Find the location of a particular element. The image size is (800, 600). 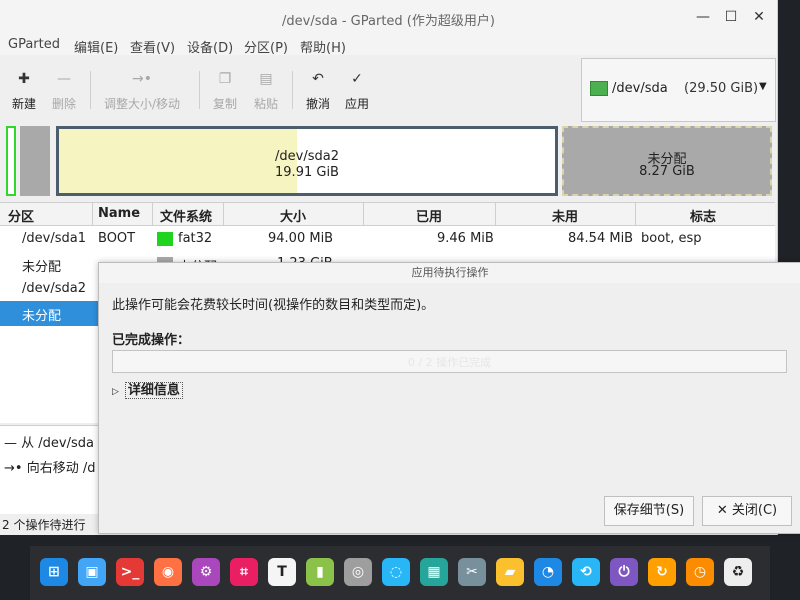

minimize-button: — is located at coordinates (703, 17).